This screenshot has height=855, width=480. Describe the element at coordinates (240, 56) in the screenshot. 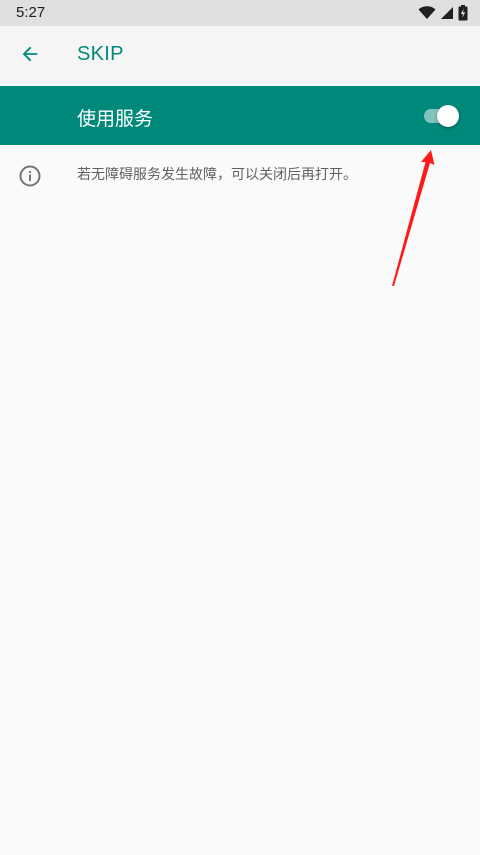

I see `toolbar: SKIP` at that location.